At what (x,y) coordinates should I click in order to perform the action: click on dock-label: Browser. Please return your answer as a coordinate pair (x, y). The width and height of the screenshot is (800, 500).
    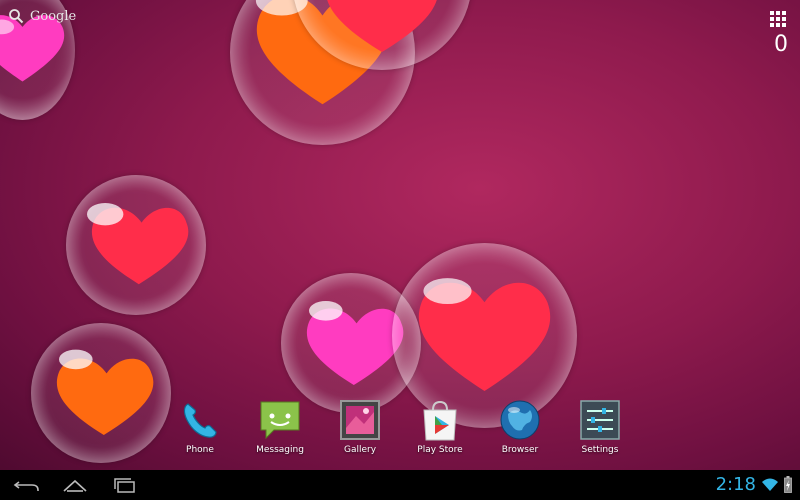
    Looking at the image, I should click on (520, 450).